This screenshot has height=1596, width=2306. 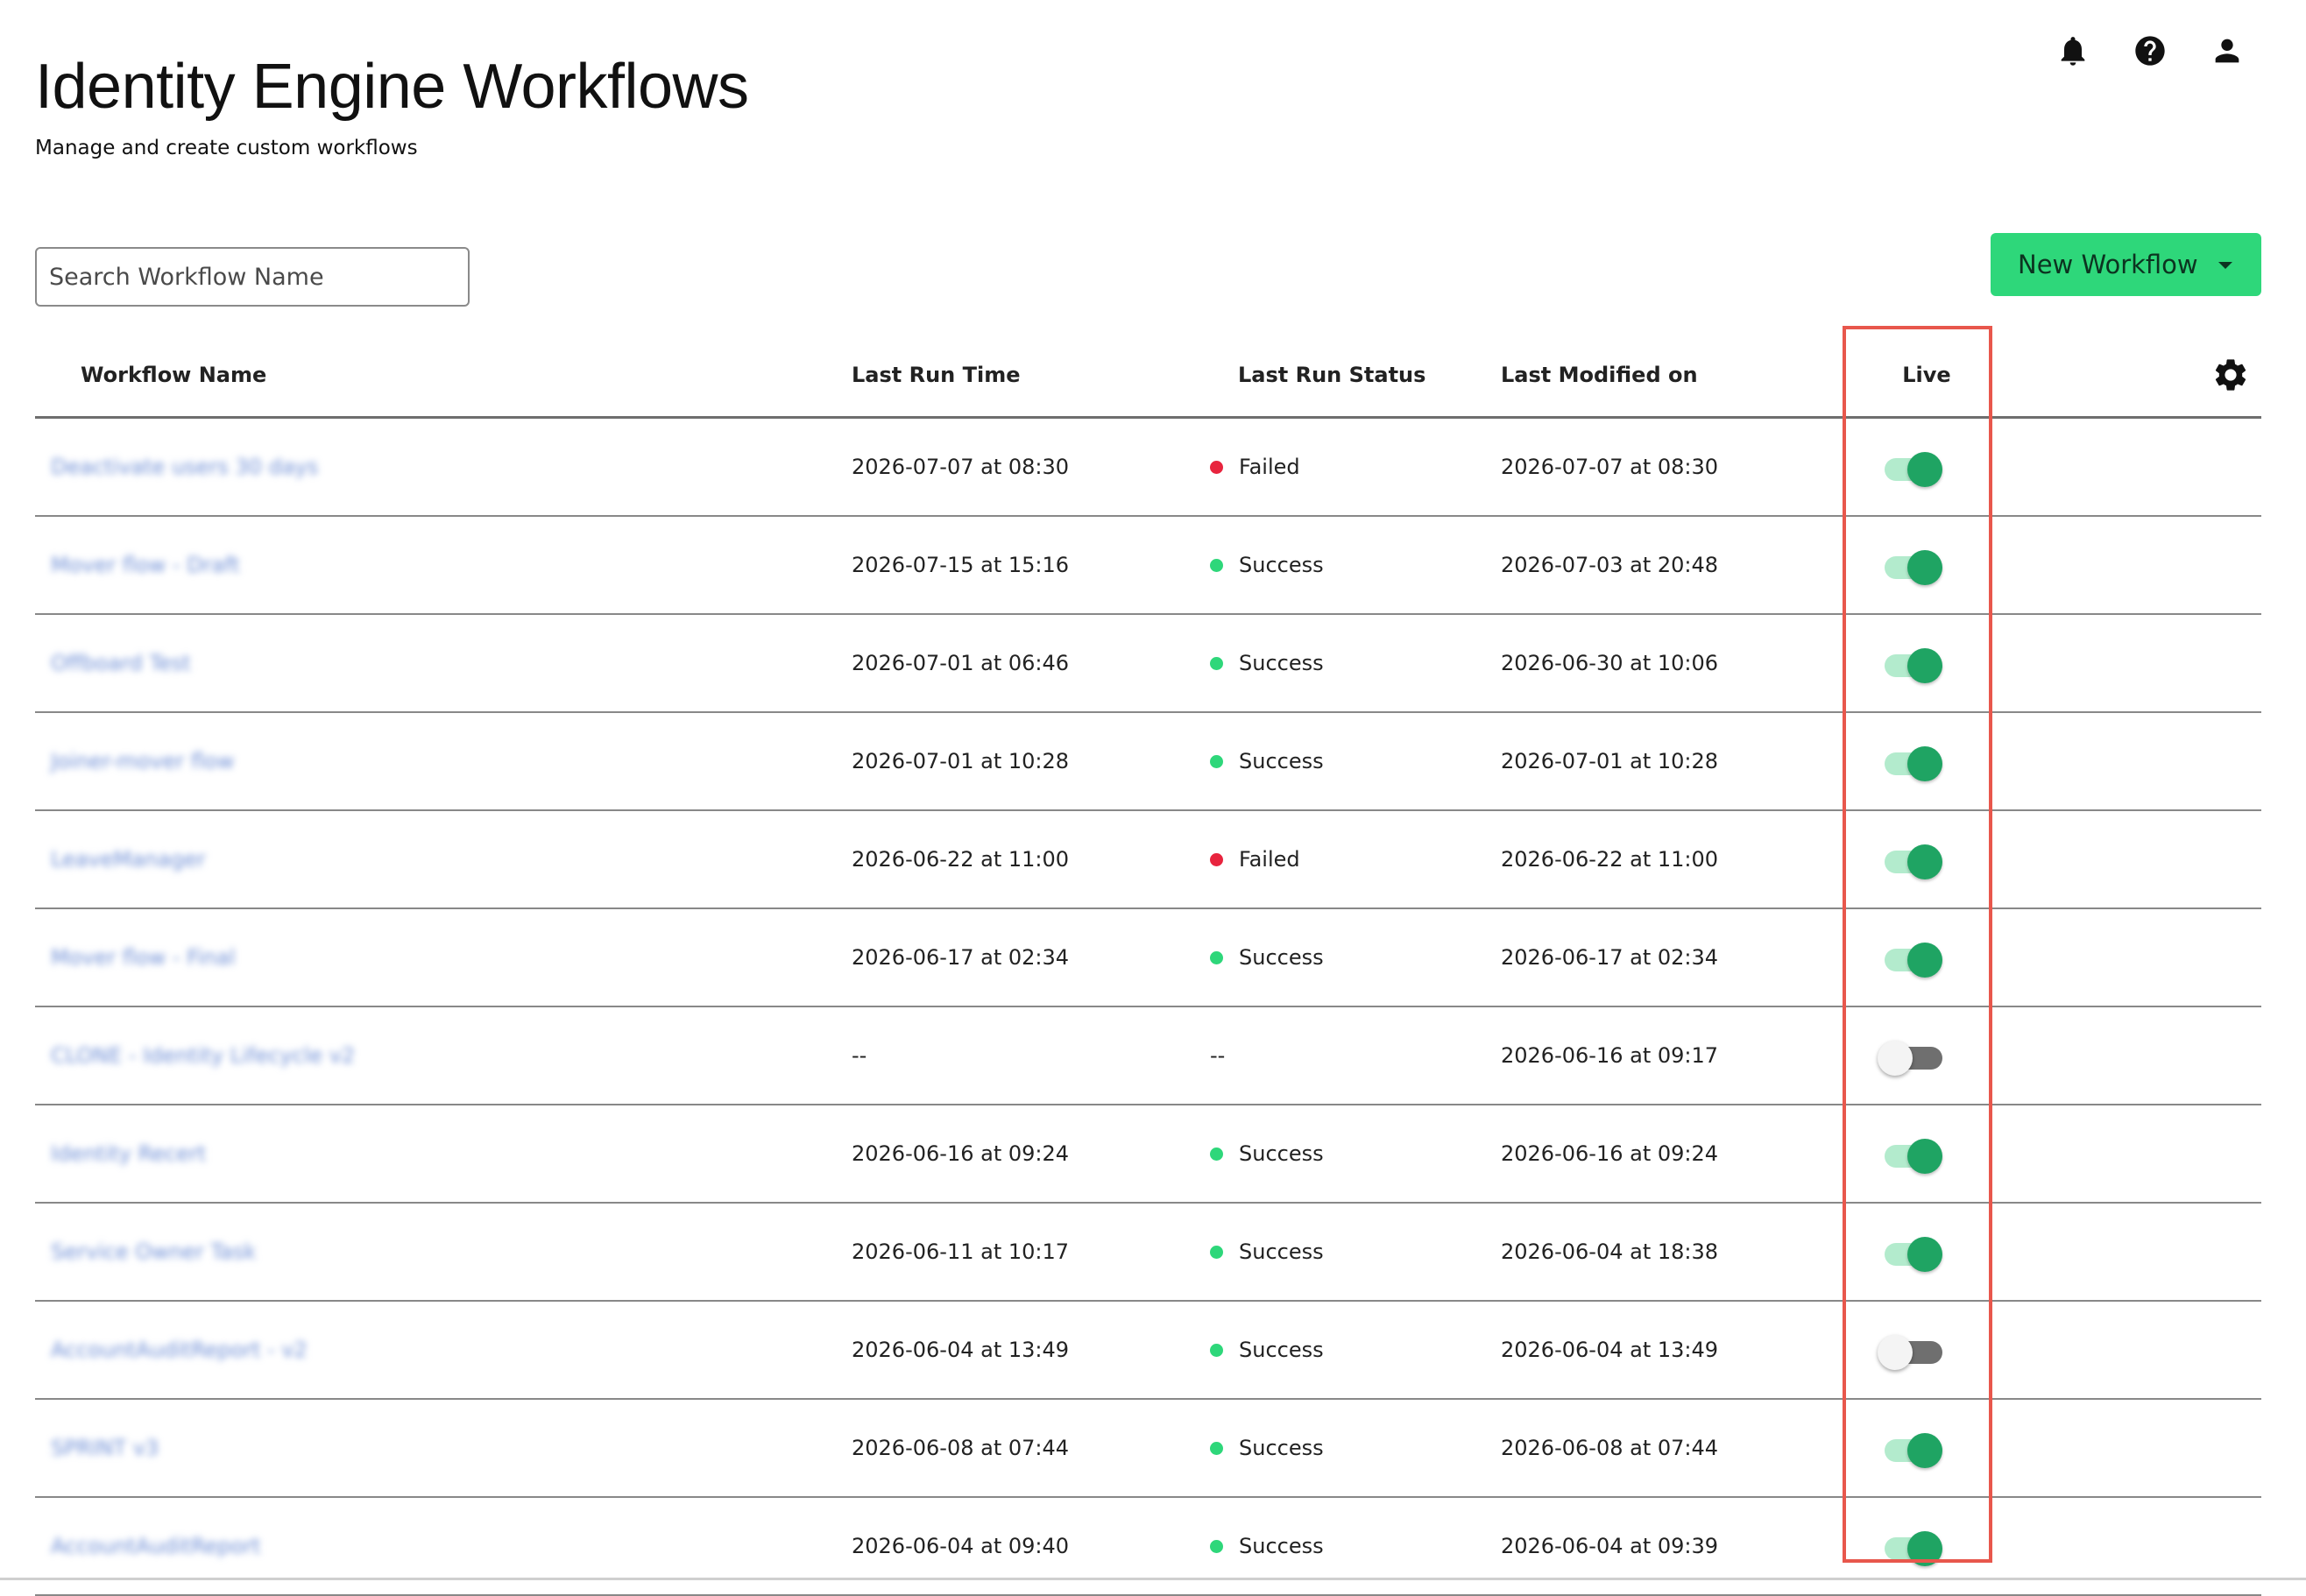 What do you see at coordinates (2072, 51) in the screenshot?
I see `bell-icon` at bounding box center [2072, 51].